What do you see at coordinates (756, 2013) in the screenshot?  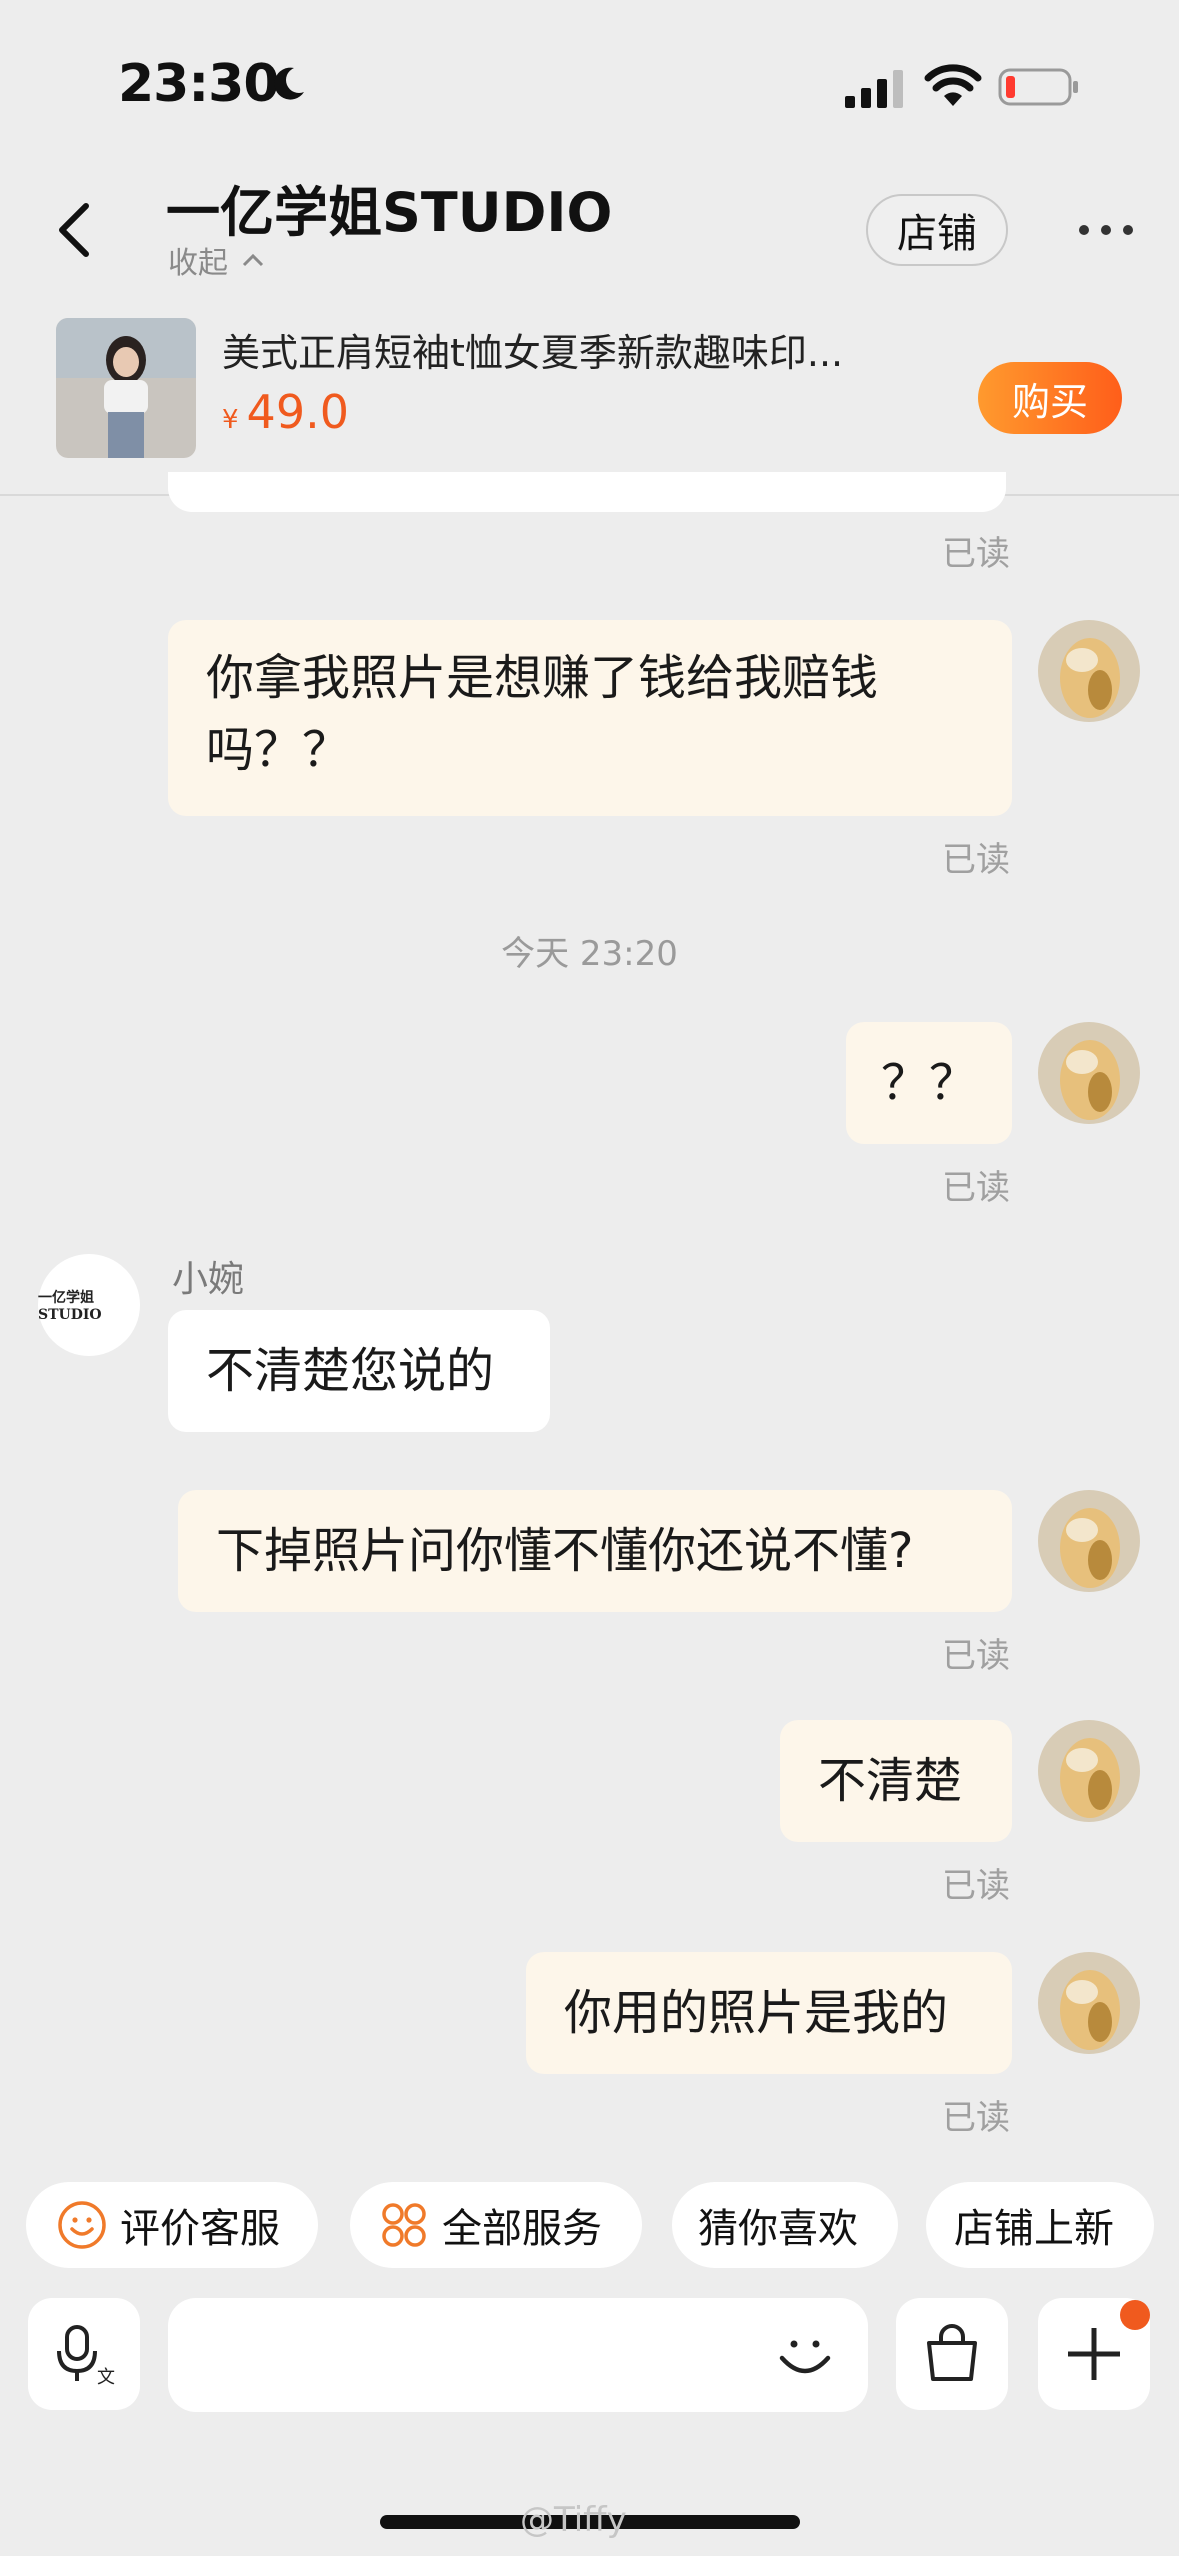 I see `message-text: 你用的照片是我的` at bounding box center [756, 2013].